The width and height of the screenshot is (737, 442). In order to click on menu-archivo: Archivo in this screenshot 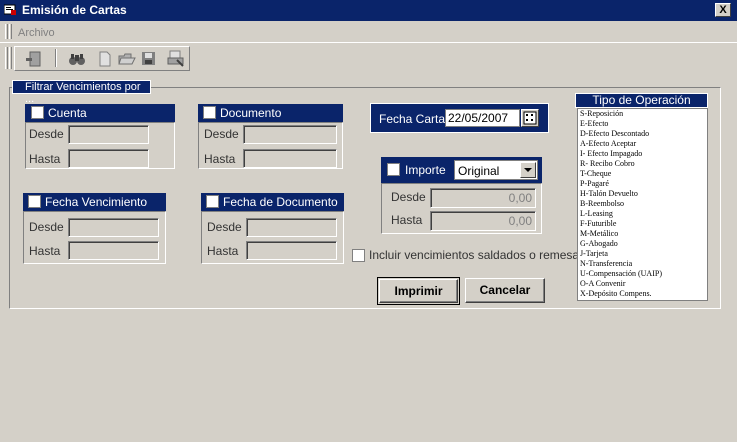, I will do `click(36, 33)`.